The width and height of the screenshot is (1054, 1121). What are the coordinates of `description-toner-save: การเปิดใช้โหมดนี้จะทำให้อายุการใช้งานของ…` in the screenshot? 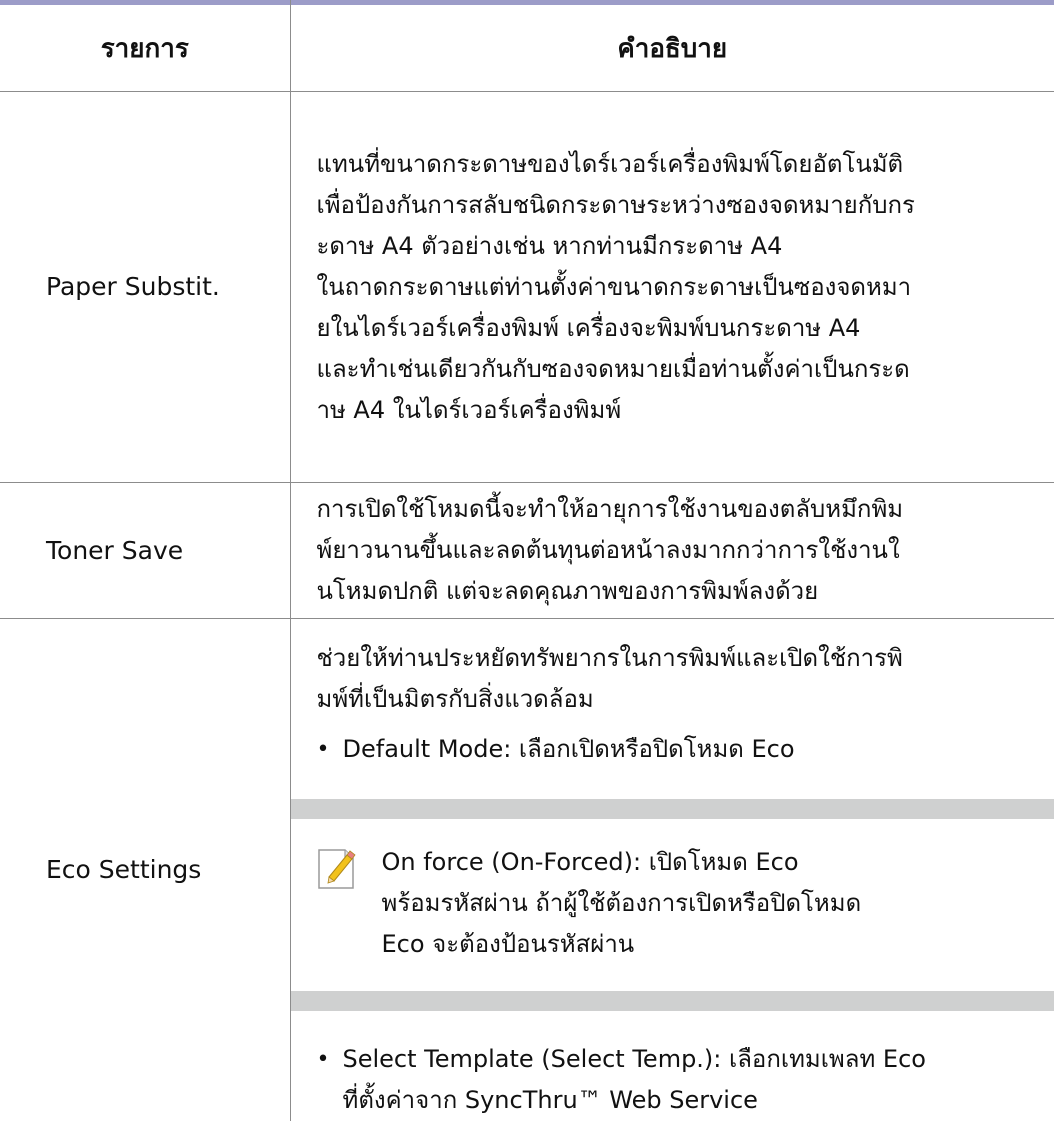 It's located at (672, 551).